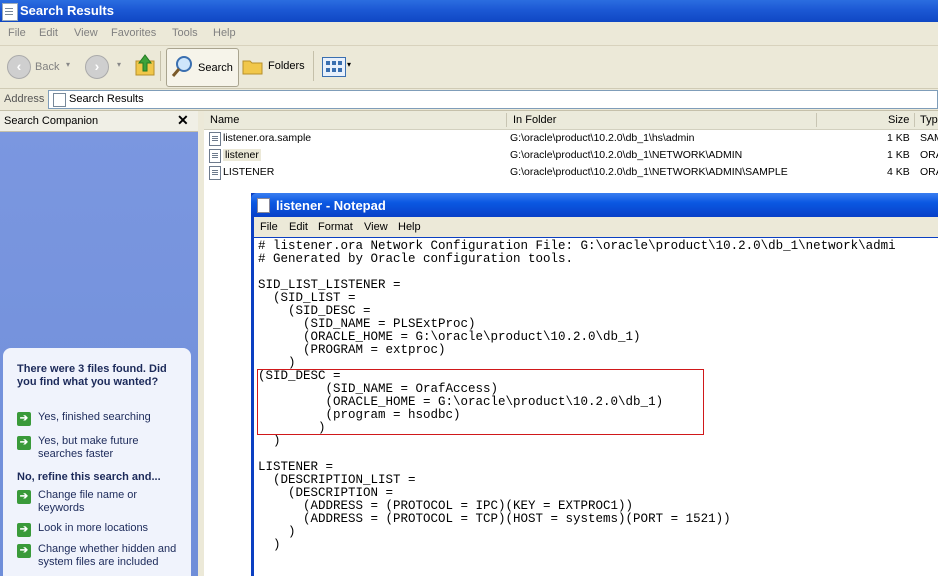 The height and width of the screenshot is (576, 938). Describe the element at coordinates (112, 502) in the screenshot. I see `option-label: Change file name or keywords` at that location.